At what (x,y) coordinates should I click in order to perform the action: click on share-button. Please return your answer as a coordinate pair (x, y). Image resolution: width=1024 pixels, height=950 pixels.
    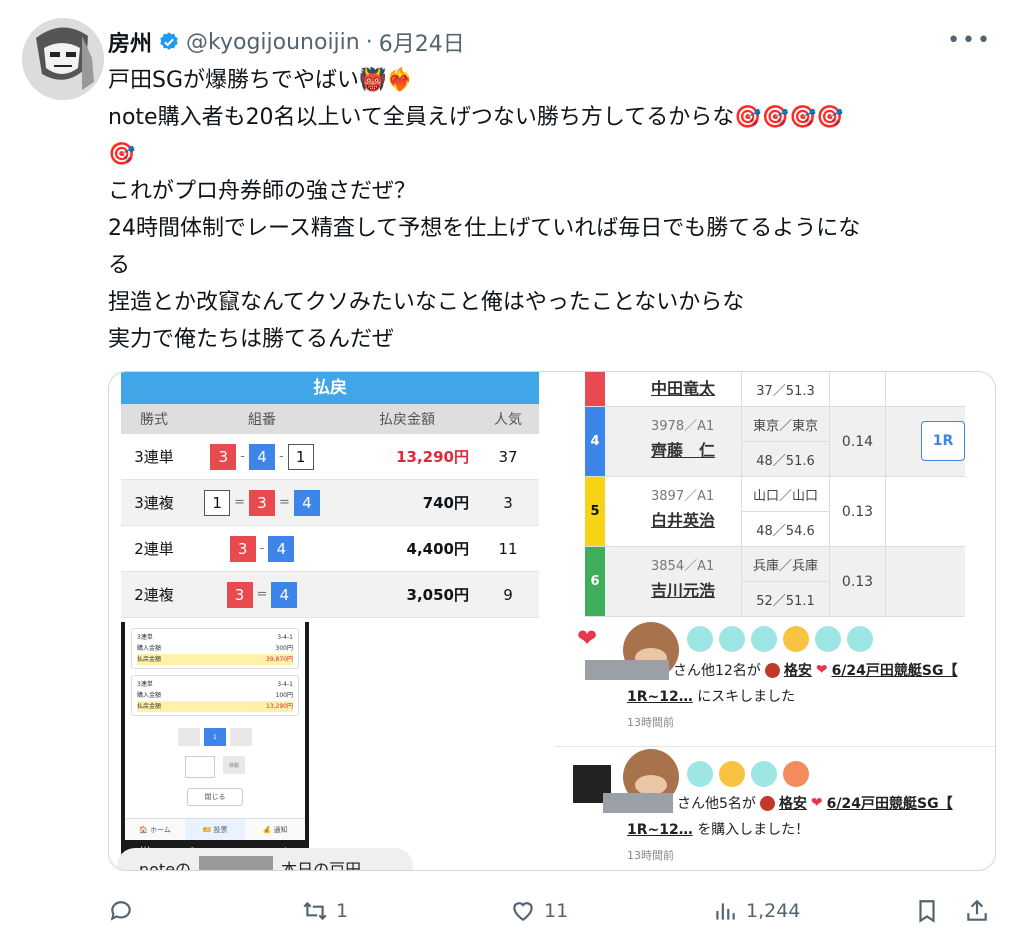
    Looking at the image, I should click on (977, 911).